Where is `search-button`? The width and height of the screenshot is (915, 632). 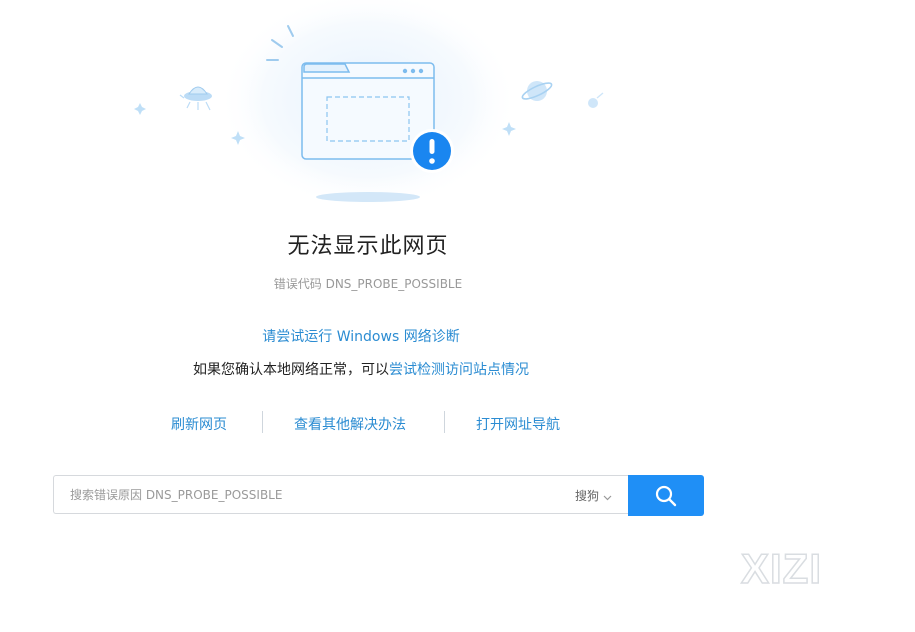 search-button is located at coordinates (666, 495).